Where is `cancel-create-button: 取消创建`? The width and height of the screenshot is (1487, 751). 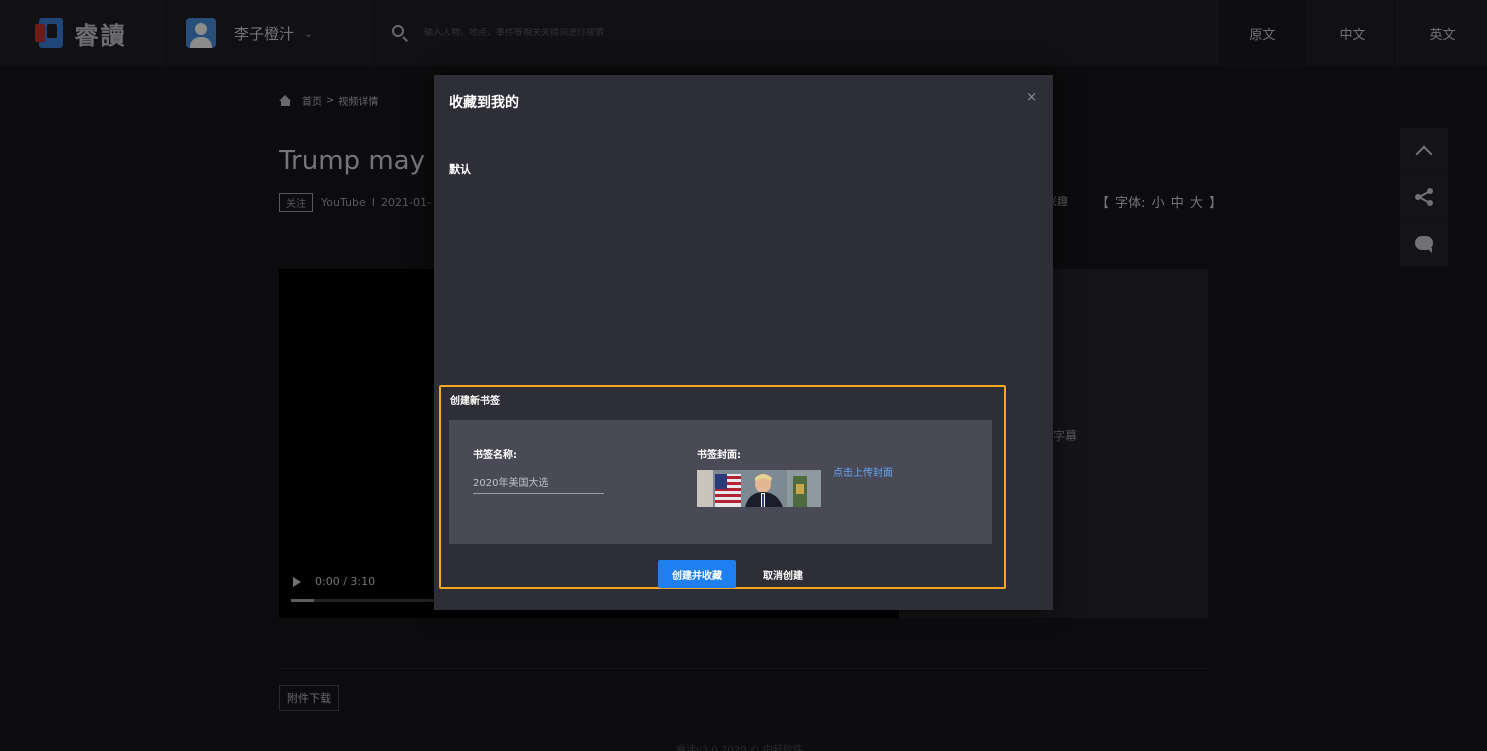 cancel-create-button: 取消创建 is located at coordinates (783, 574).